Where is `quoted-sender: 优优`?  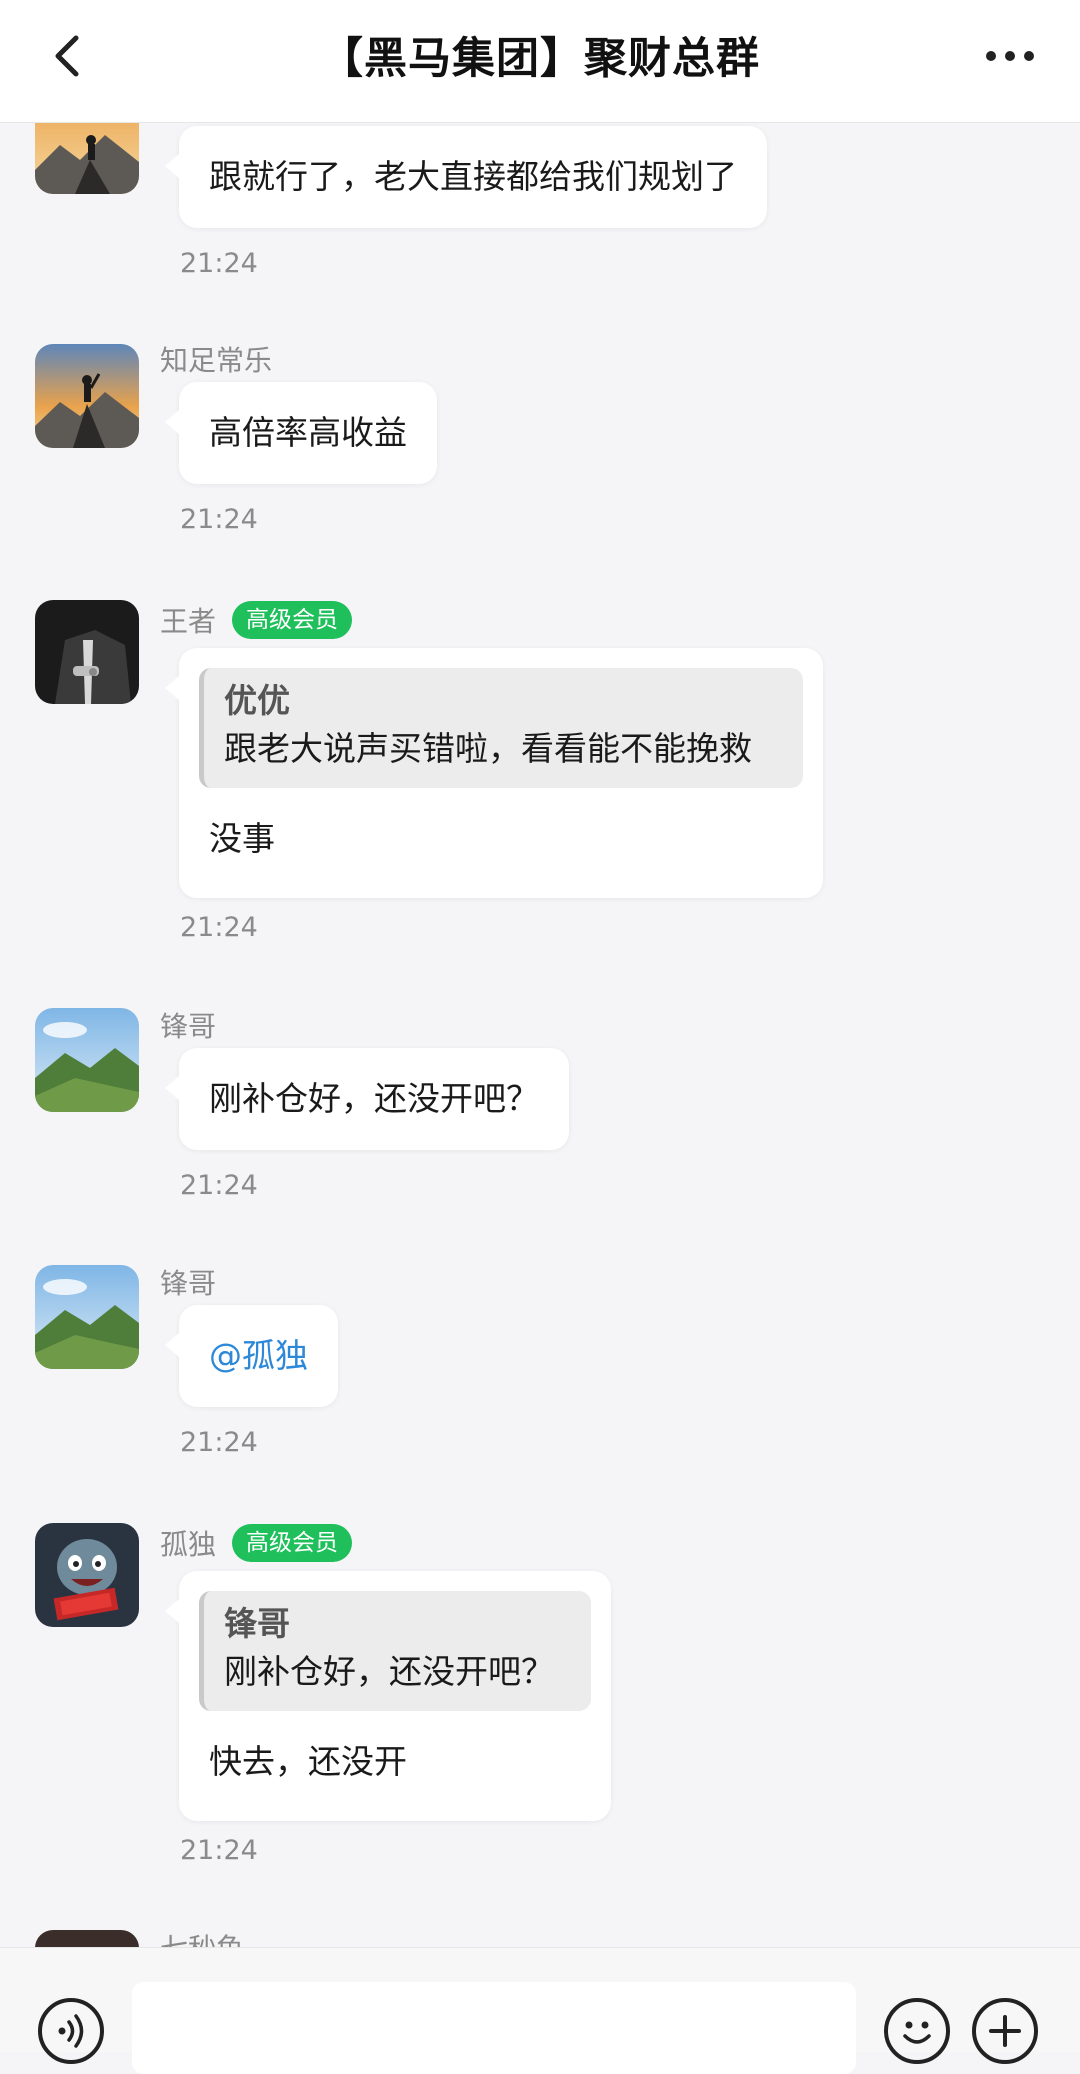 quoted-sender: 优优 is located at coordinates (257, 700).